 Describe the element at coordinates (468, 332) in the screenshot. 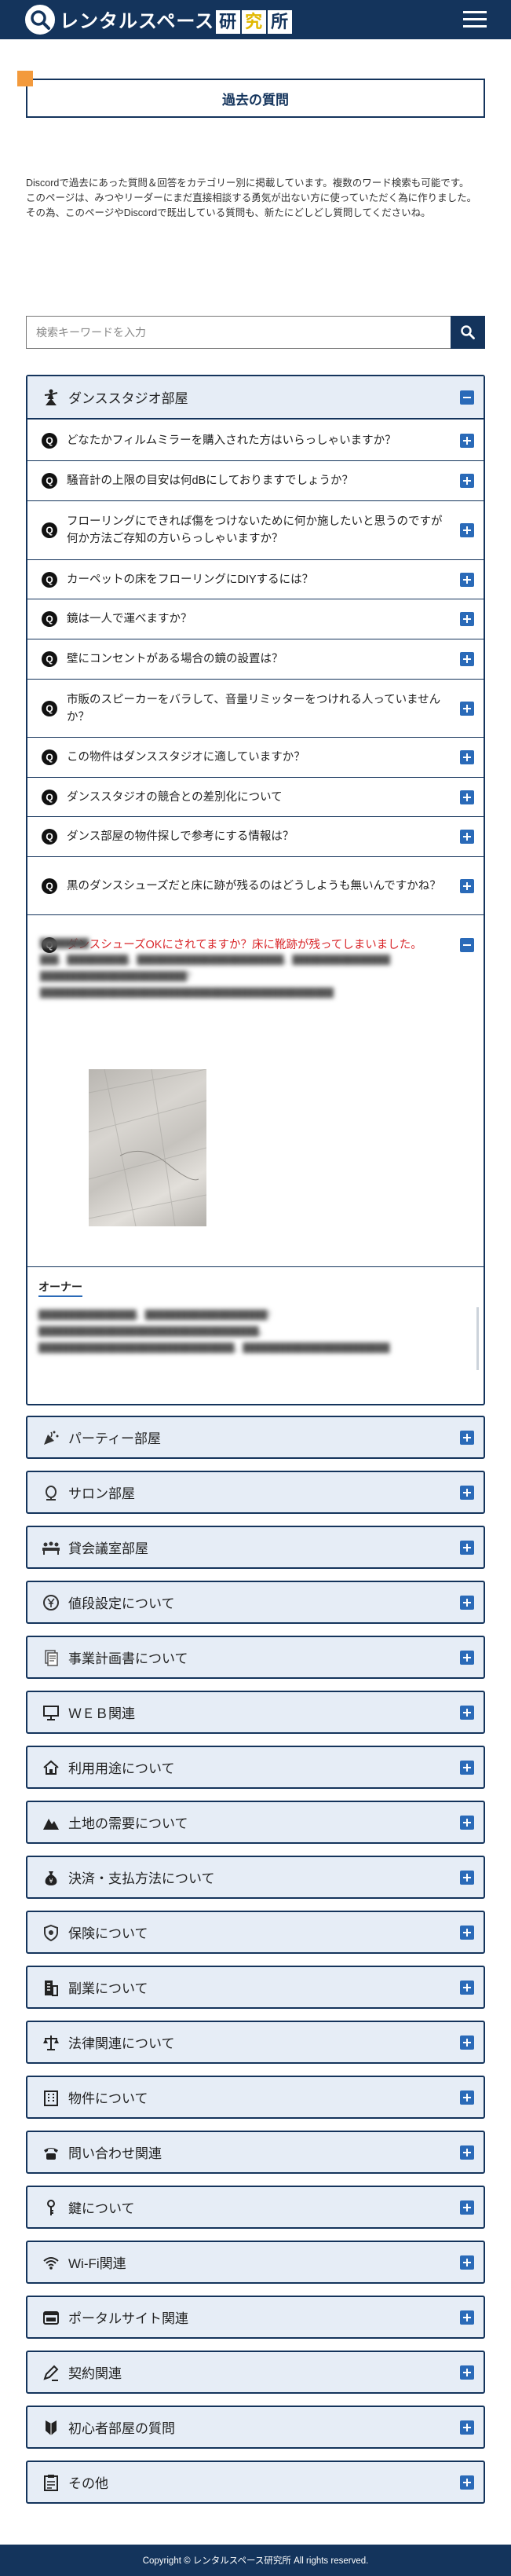

I see `search-button` at that location.